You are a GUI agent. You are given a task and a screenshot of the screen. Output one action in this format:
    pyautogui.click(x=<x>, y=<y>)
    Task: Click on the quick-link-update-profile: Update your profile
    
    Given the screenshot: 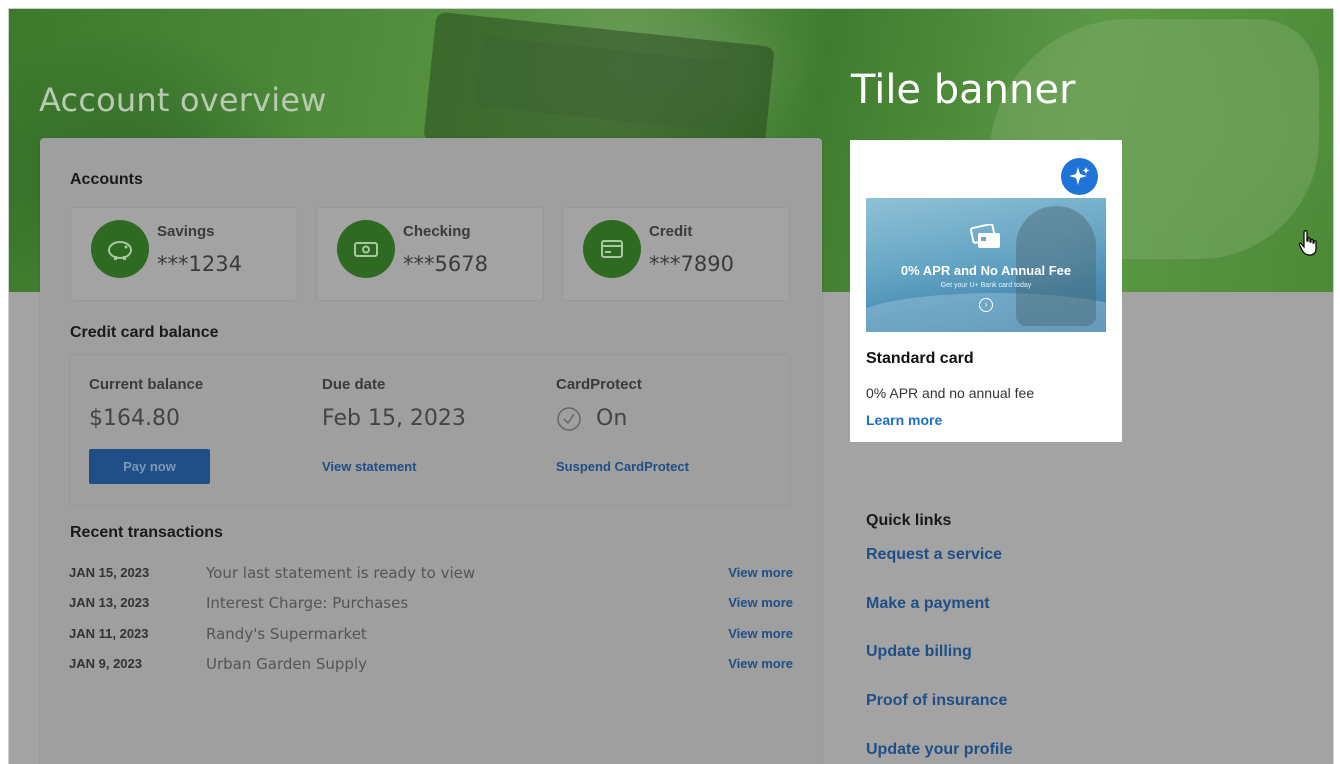 What is the action you would take?
    pyautogui.click(x=939, y=750)
    